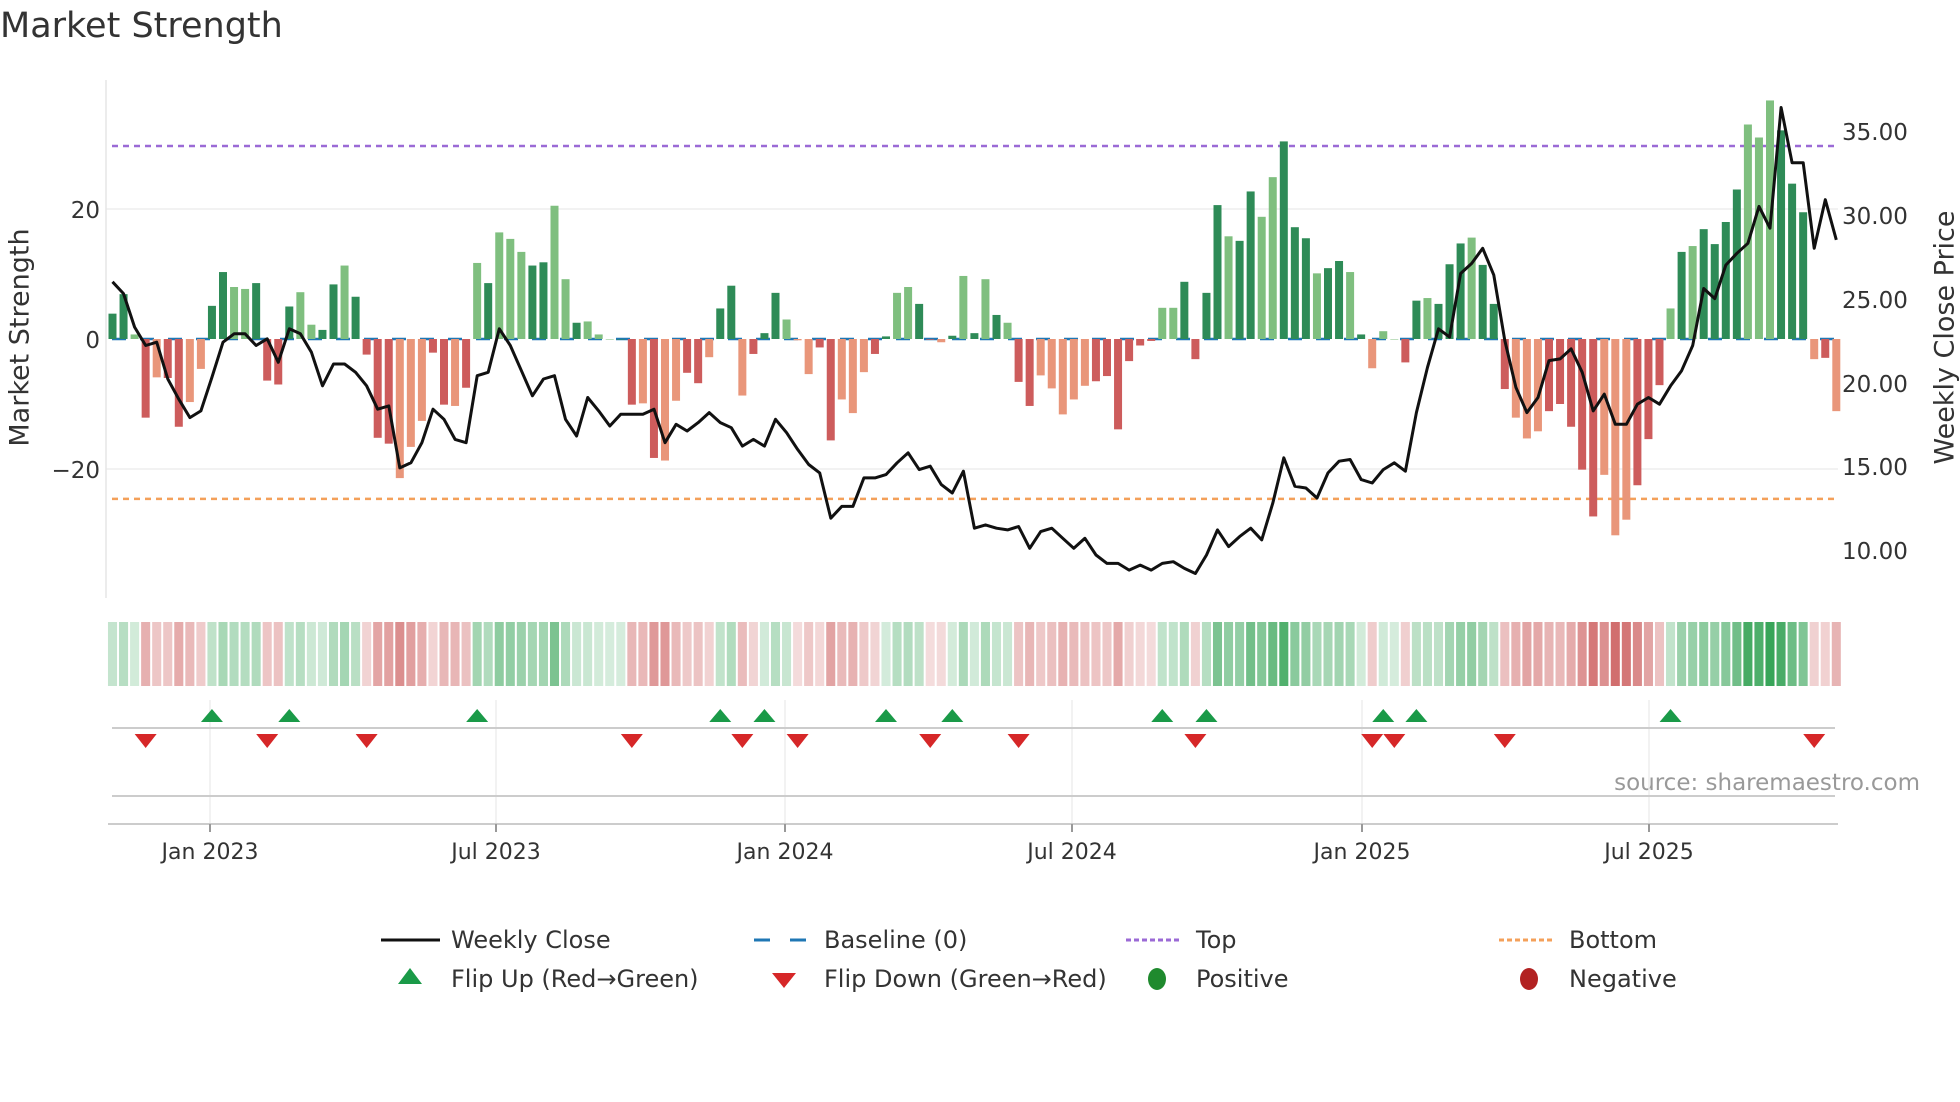  I want to click on legend-item-weekly-close: Weekly Close, so click(531, 940).